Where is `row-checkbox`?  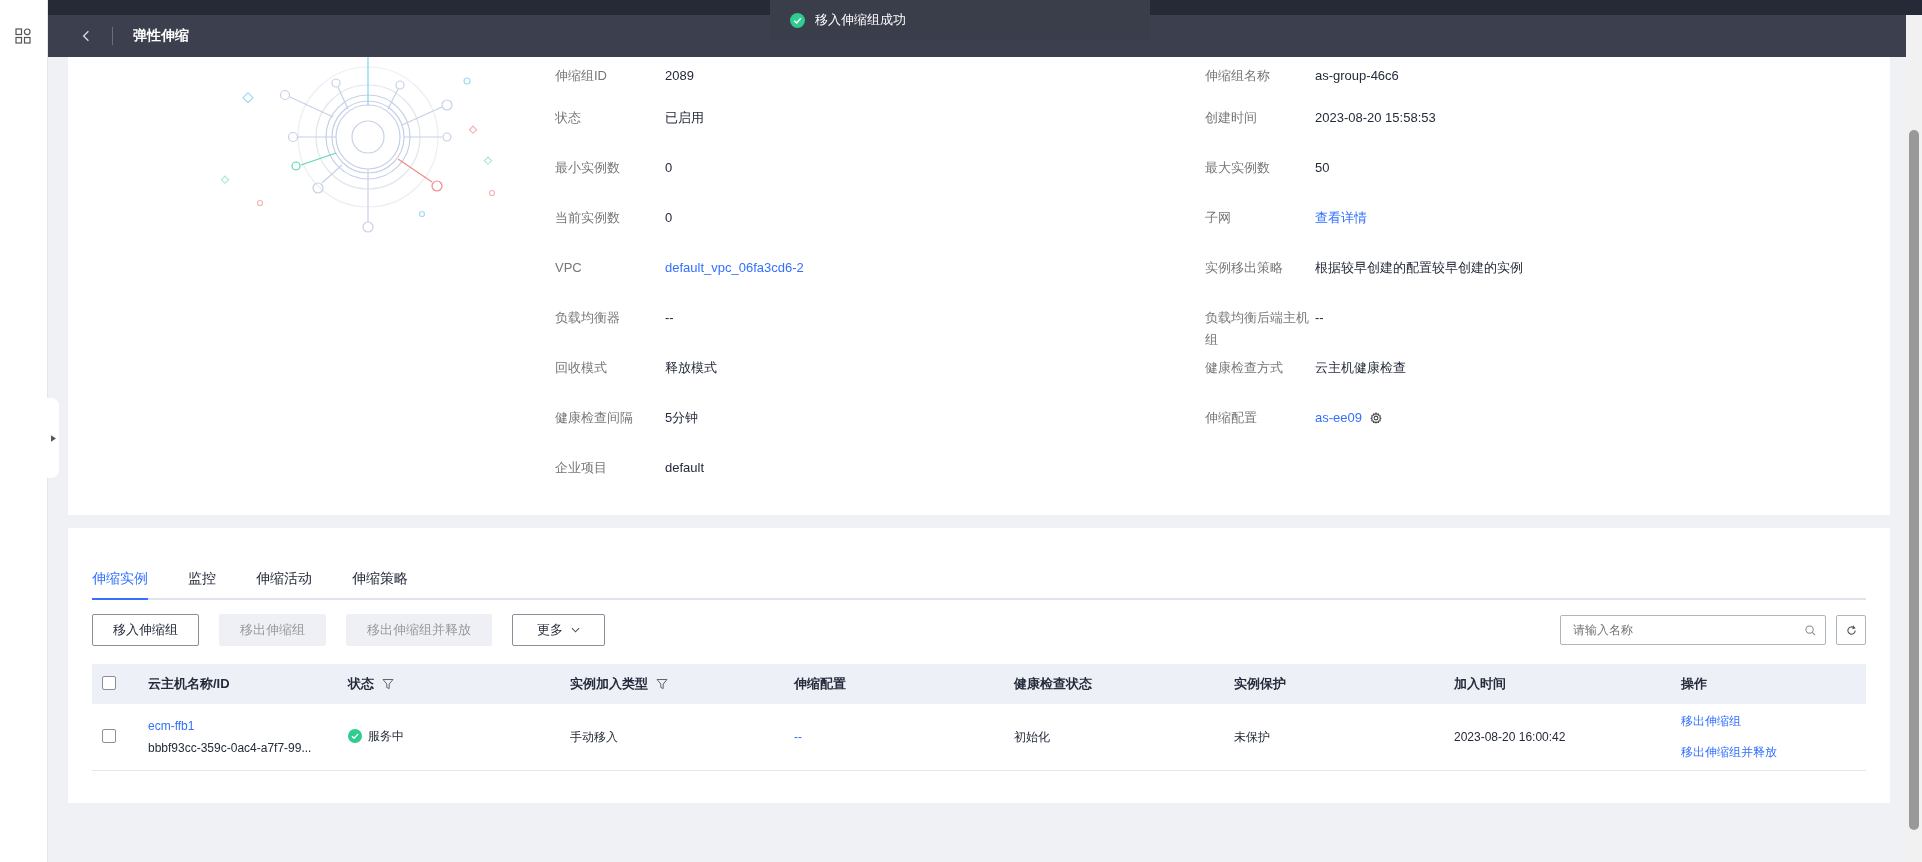 row-checkbox is located at coordinates (109, 735).